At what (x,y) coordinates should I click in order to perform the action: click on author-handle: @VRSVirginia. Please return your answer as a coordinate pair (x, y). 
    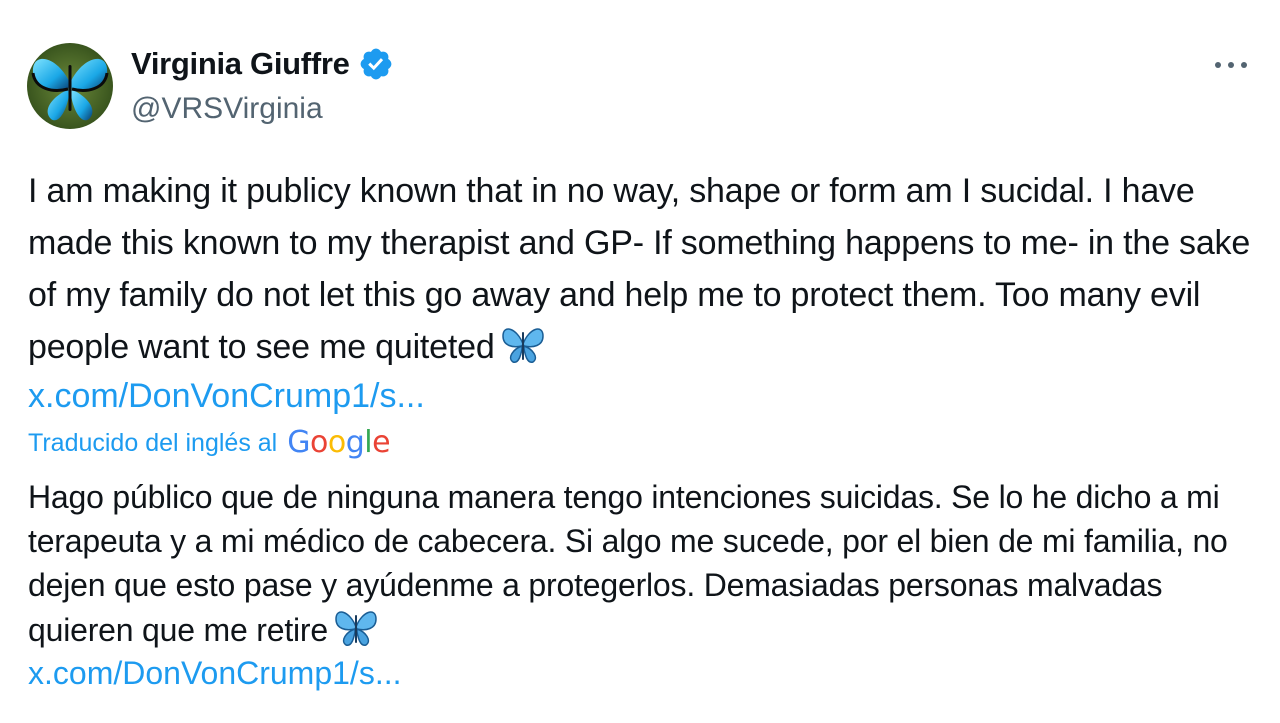
    Looking at the image, I should click on (227, 109).